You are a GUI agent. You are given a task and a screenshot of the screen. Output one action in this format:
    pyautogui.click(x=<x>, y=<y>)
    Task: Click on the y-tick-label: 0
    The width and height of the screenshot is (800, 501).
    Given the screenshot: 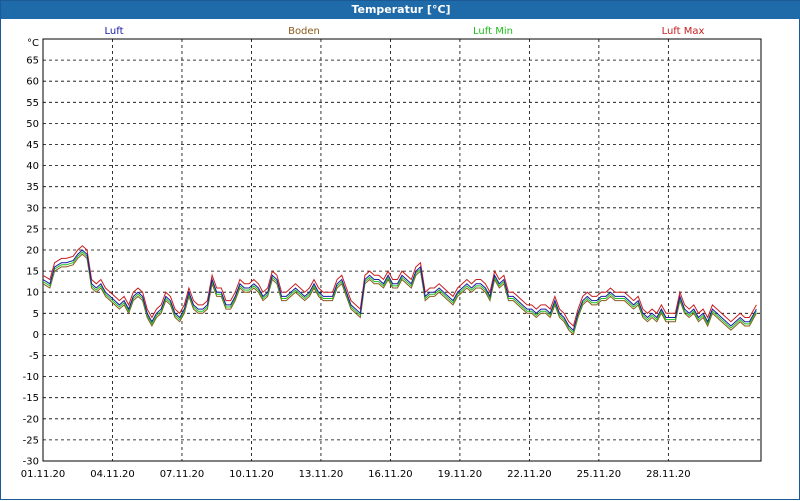 What is the action you would take?
    pyautogui.click(x=36, y=335)
    